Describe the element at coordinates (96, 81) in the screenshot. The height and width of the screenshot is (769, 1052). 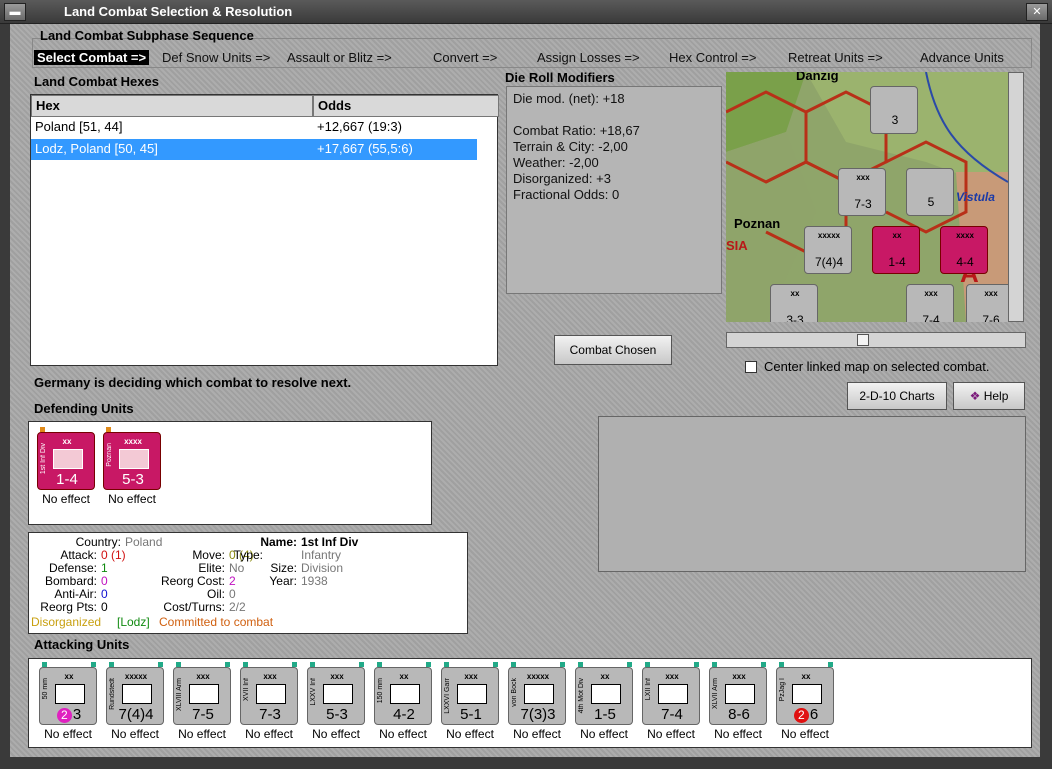
I see `hexes-title: Land Combat Hexes` at that location.